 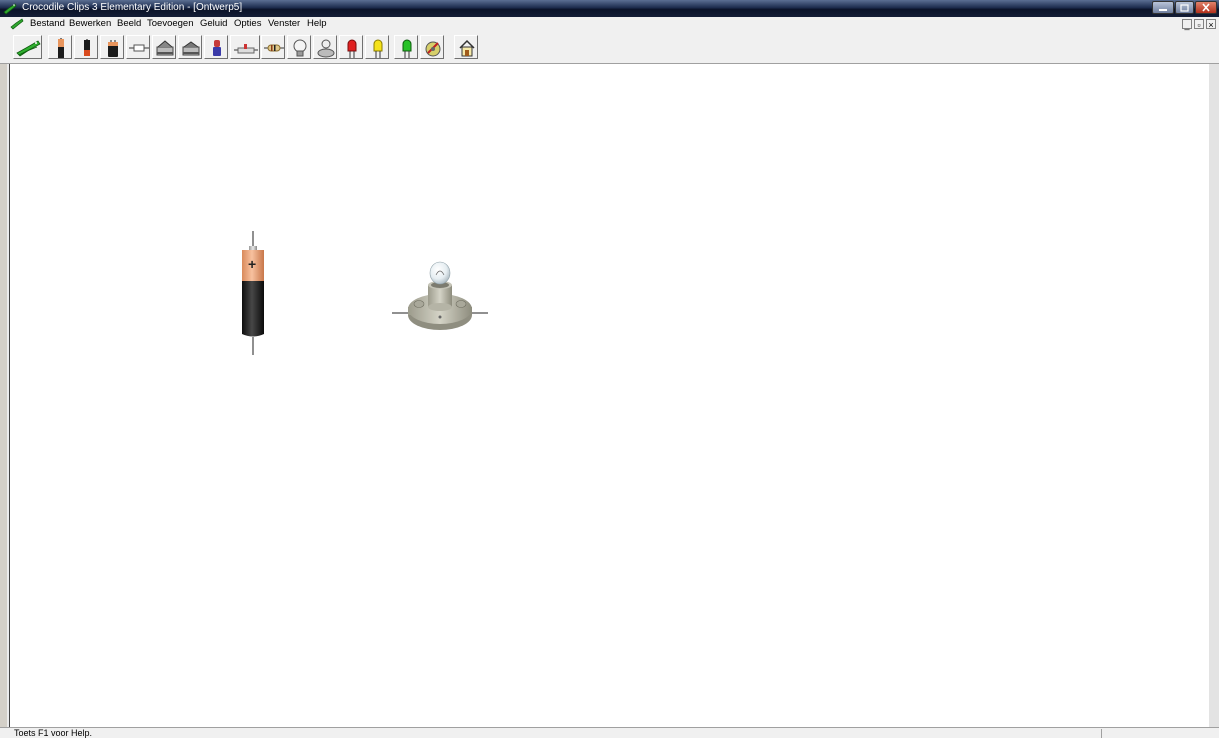 I want to click on toolbar-button-fuse, so click(x=138, y=47).